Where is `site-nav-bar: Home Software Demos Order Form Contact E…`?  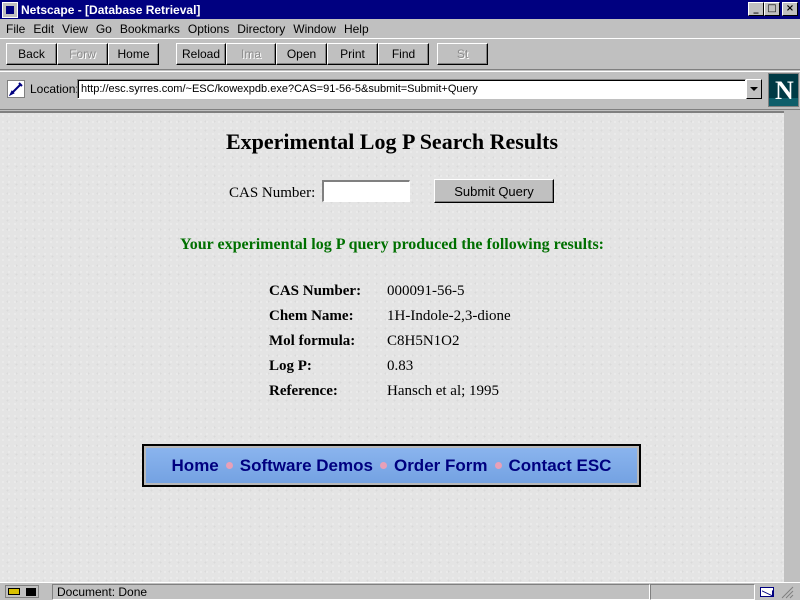
site-nav-bar: Home Software Demos Order Form Contact E… is located at coordinates (391, 465).